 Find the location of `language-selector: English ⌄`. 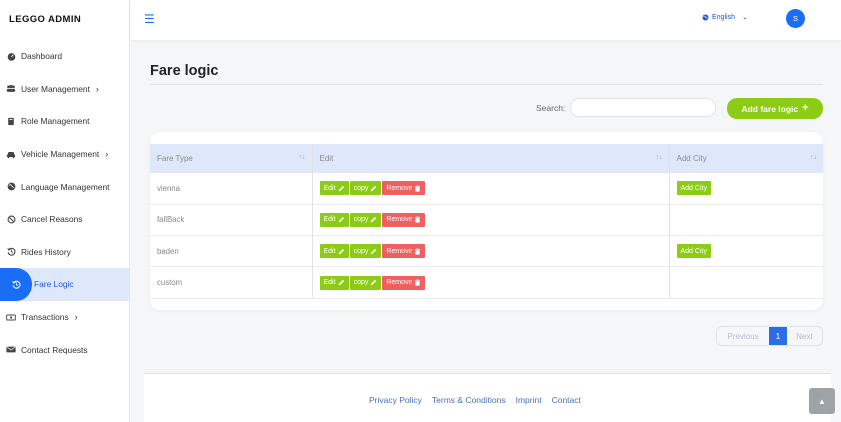

language-selector: English ⌄ is located at coordinates (725, 17).